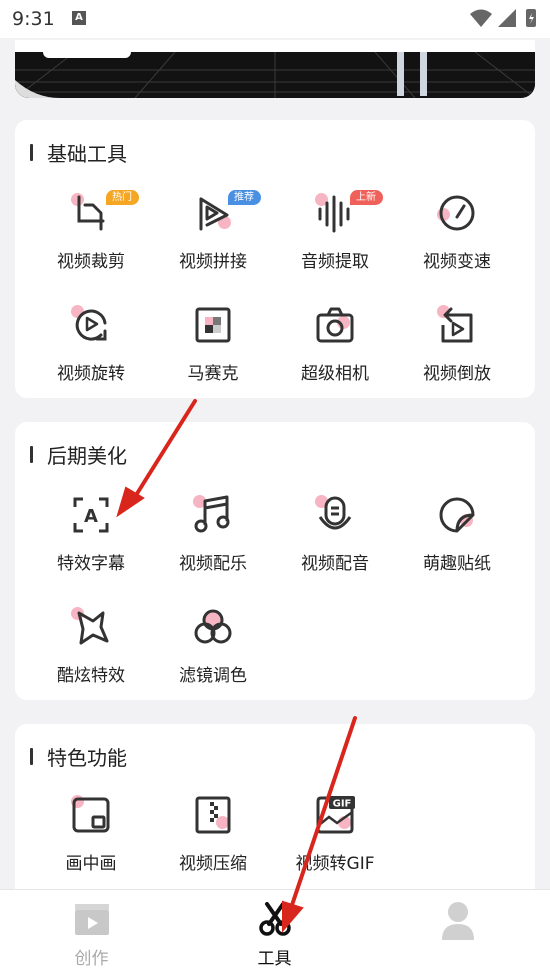 This screenshot has width=550, height=977. Describe the element at coordinates (79, 18) in the screenshot. I see `notification-icon: A` at that location.